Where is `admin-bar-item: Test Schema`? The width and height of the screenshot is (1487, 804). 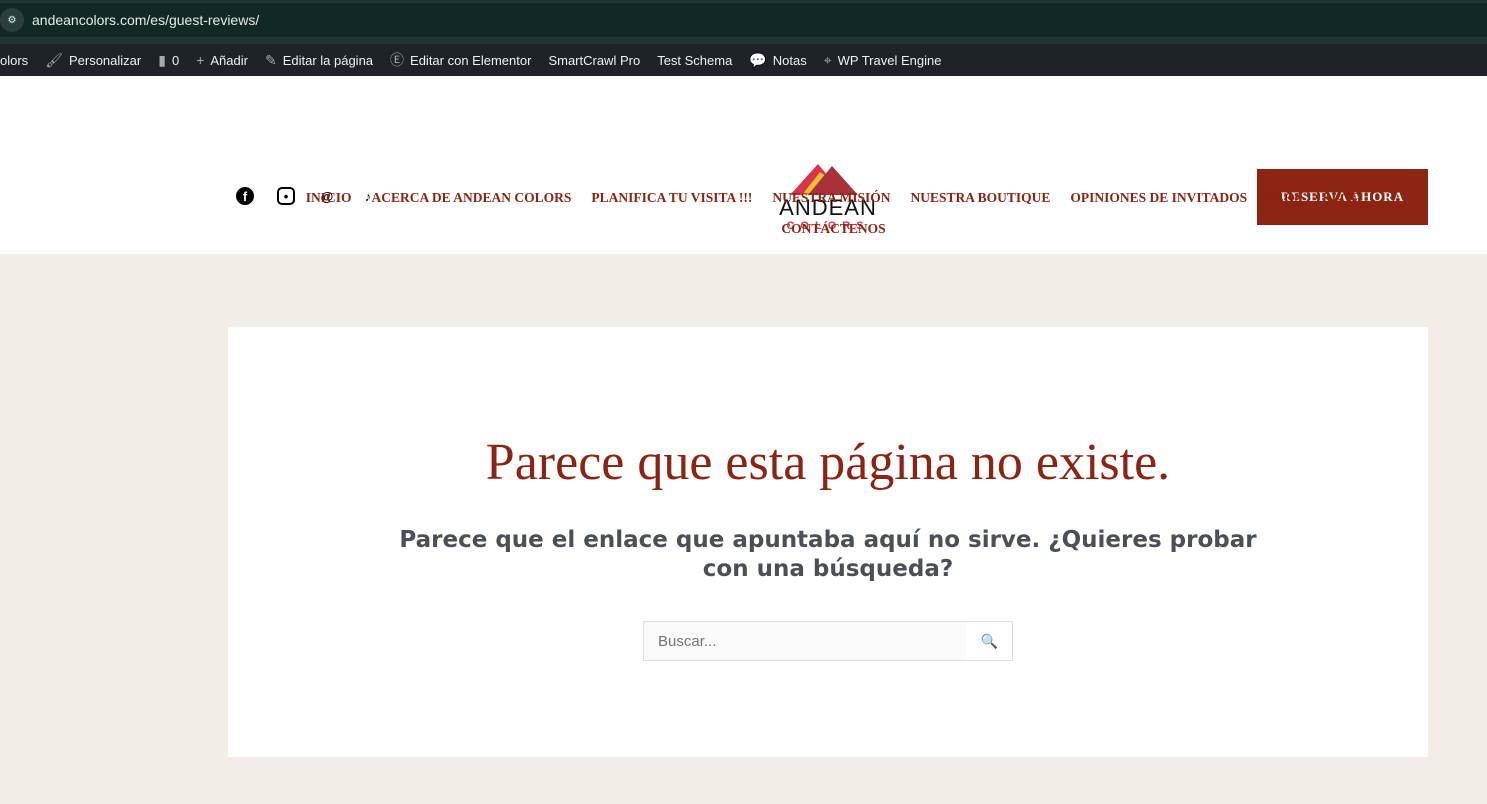
admin-bar-item: Test Schema is located at coordinates (694, 60).